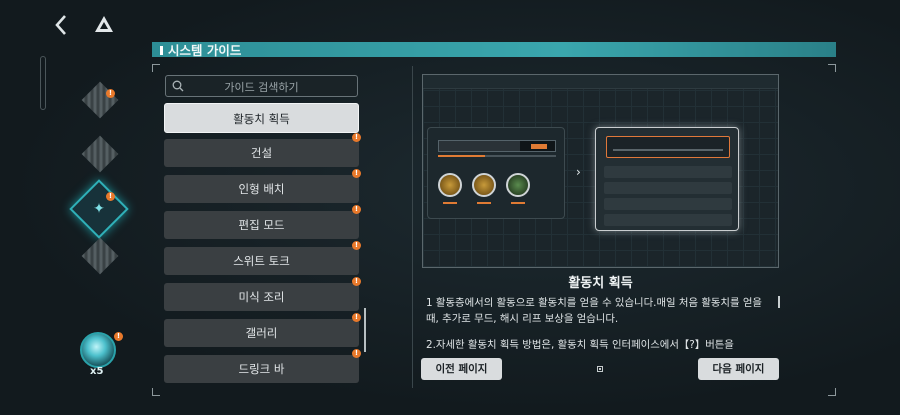  What do you see at coordinates (600, 82) in the screenshot?
I see `preview-topbar` at bounding box center [600, 82].